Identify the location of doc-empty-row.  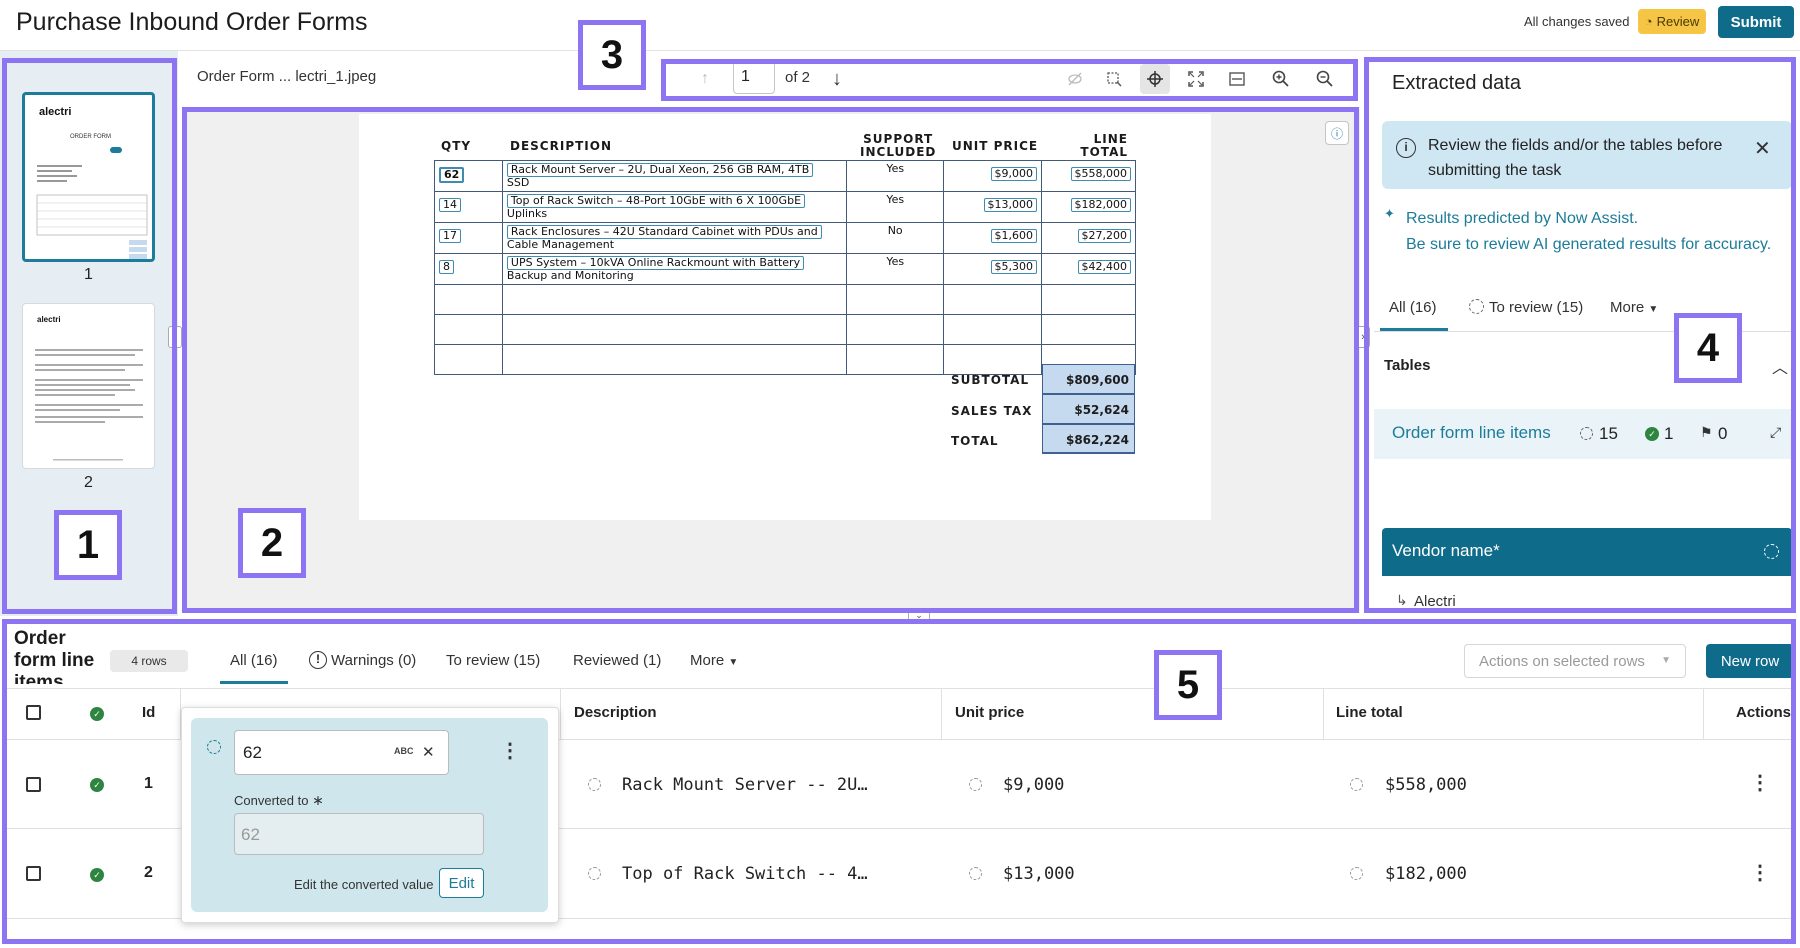
(785, 329).